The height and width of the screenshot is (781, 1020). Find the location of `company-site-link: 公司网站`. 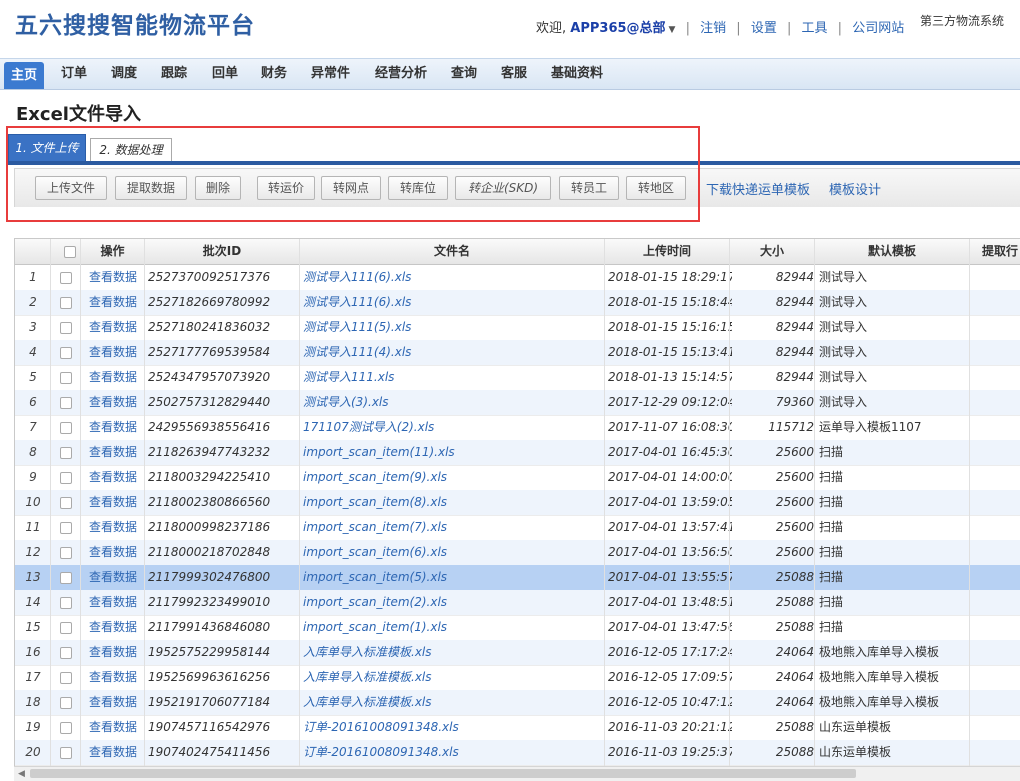

company-site-link: 公司网站 is located at coordinates (878, 28).